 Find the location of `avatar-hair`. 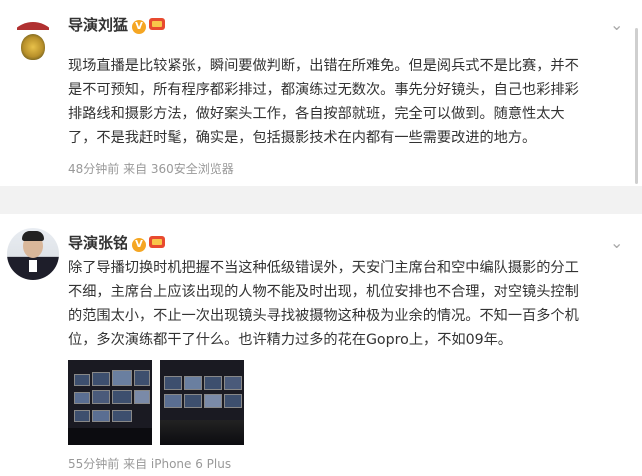

avatar-hair is located at coordinates (33, 236).